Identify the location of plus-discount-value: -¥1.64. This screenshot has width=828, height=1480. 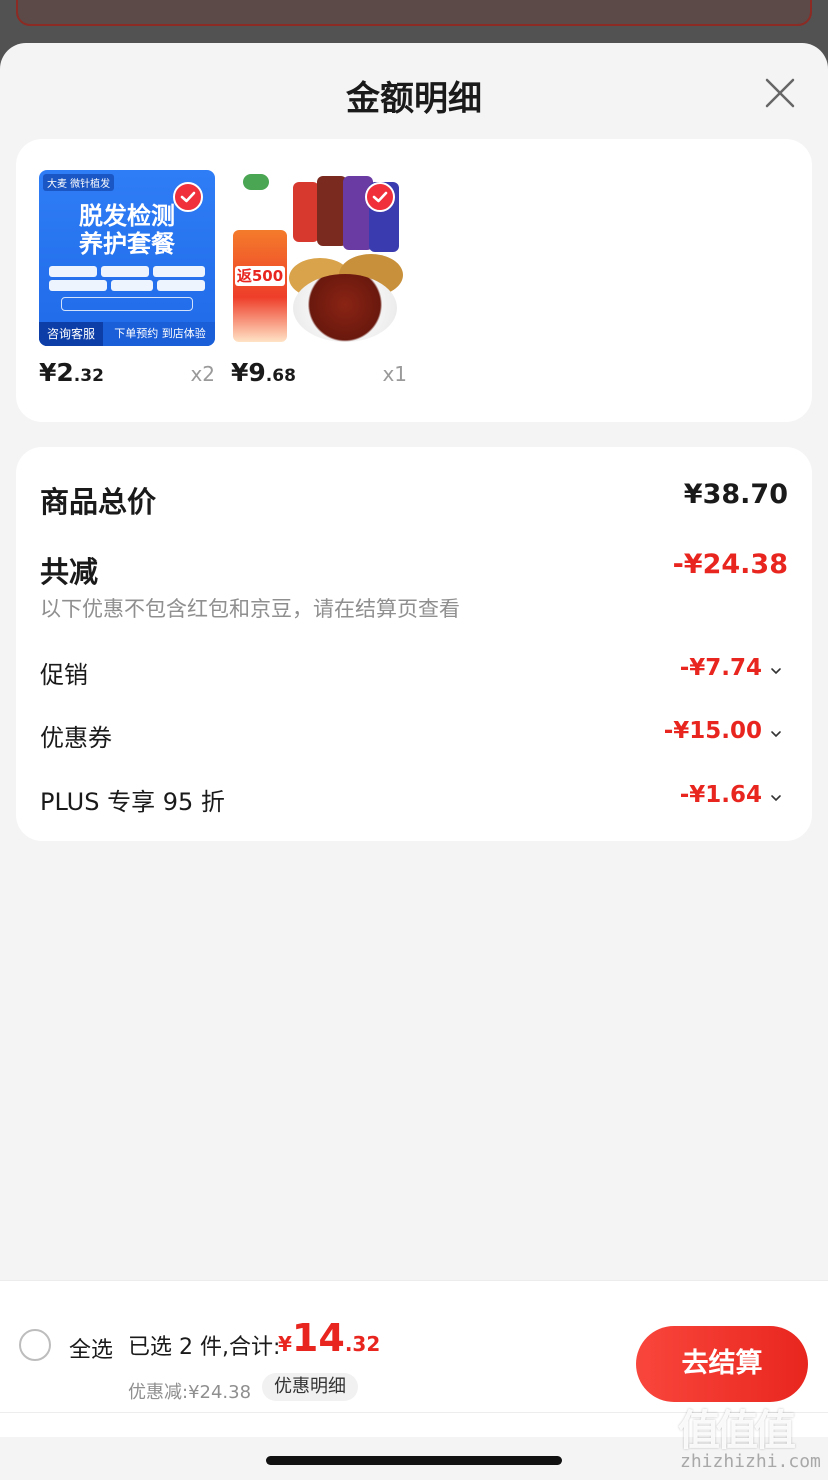
(720, 795).